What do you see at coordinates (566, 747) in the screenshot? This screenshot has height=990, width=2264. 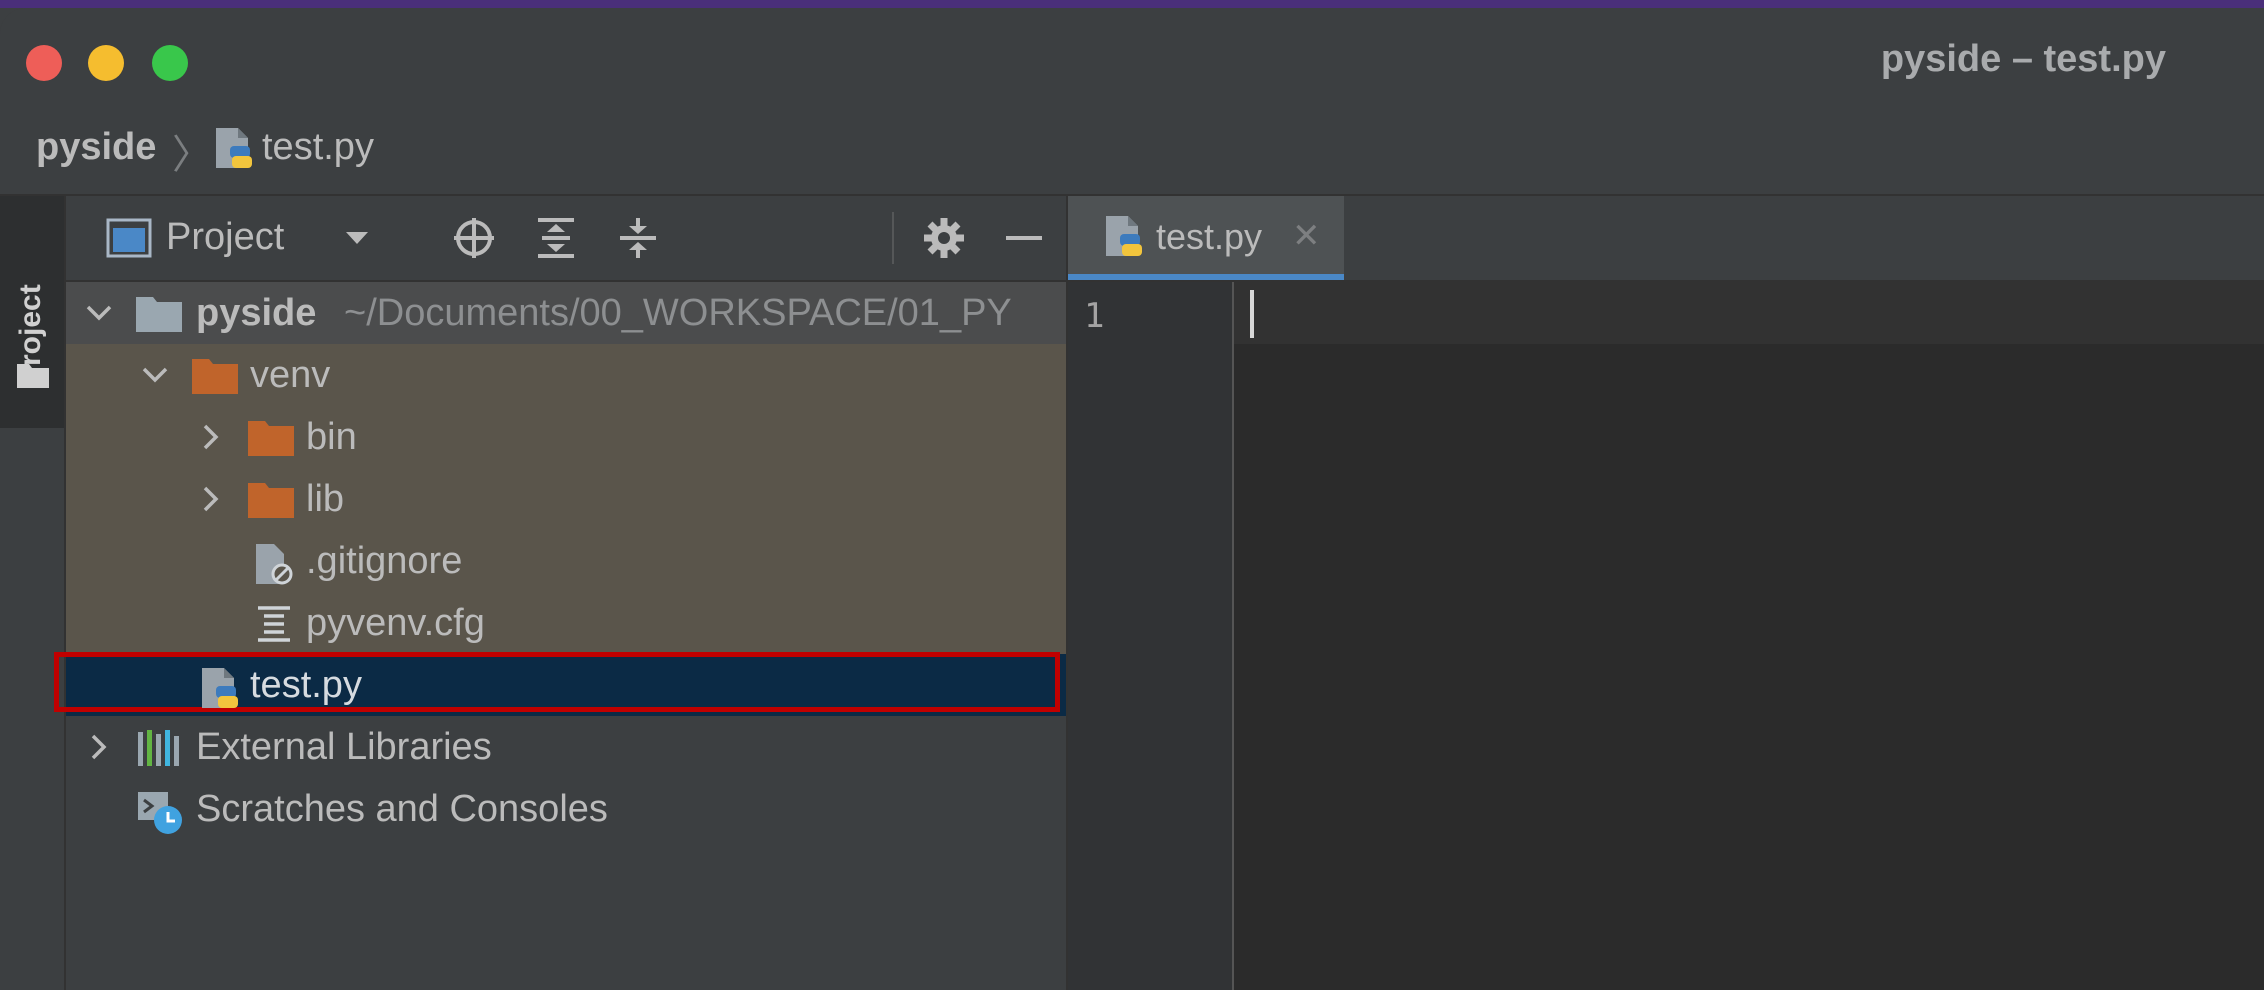 I see `tree-row-external-libraries: External Libraries` at bounding box center [566, 747].